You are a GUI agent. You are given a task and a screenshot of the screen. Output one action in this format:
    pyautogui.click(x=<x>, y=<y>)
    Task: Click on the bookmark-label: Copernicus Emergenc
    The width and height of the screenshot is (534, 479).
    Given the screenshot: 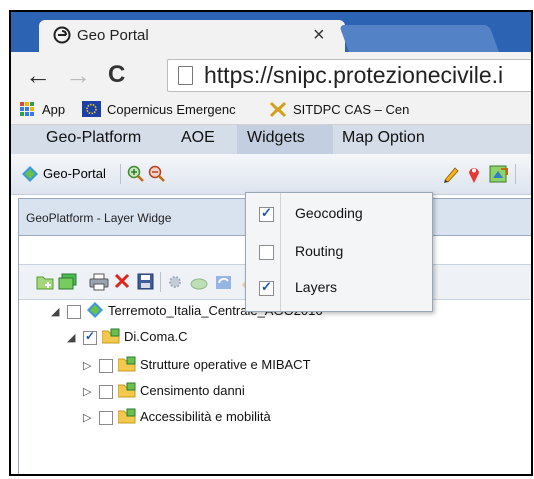 What is the action you would take?
    pyautogui.click(x=171, y=109)
    